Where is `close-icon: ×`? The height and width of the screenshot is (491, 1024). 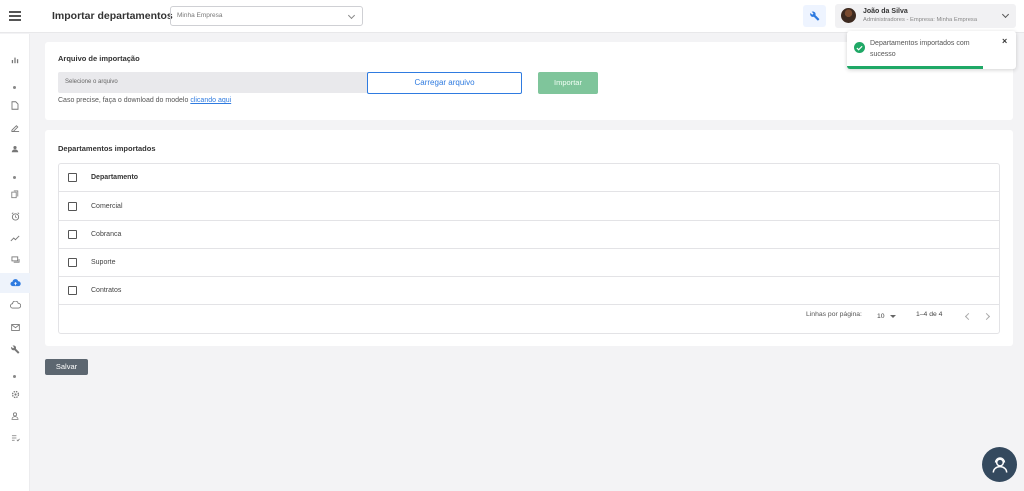 close-icon: × is located at coordinates (1004, 41).